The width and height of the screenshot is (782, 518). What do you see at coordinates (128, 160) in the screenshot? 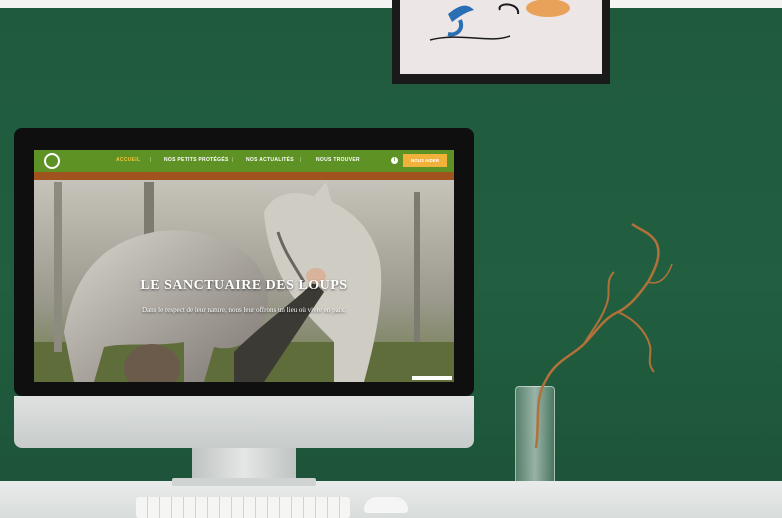
I see `nav-accueil: ACCUEIL` at bounding box center [128, 160].